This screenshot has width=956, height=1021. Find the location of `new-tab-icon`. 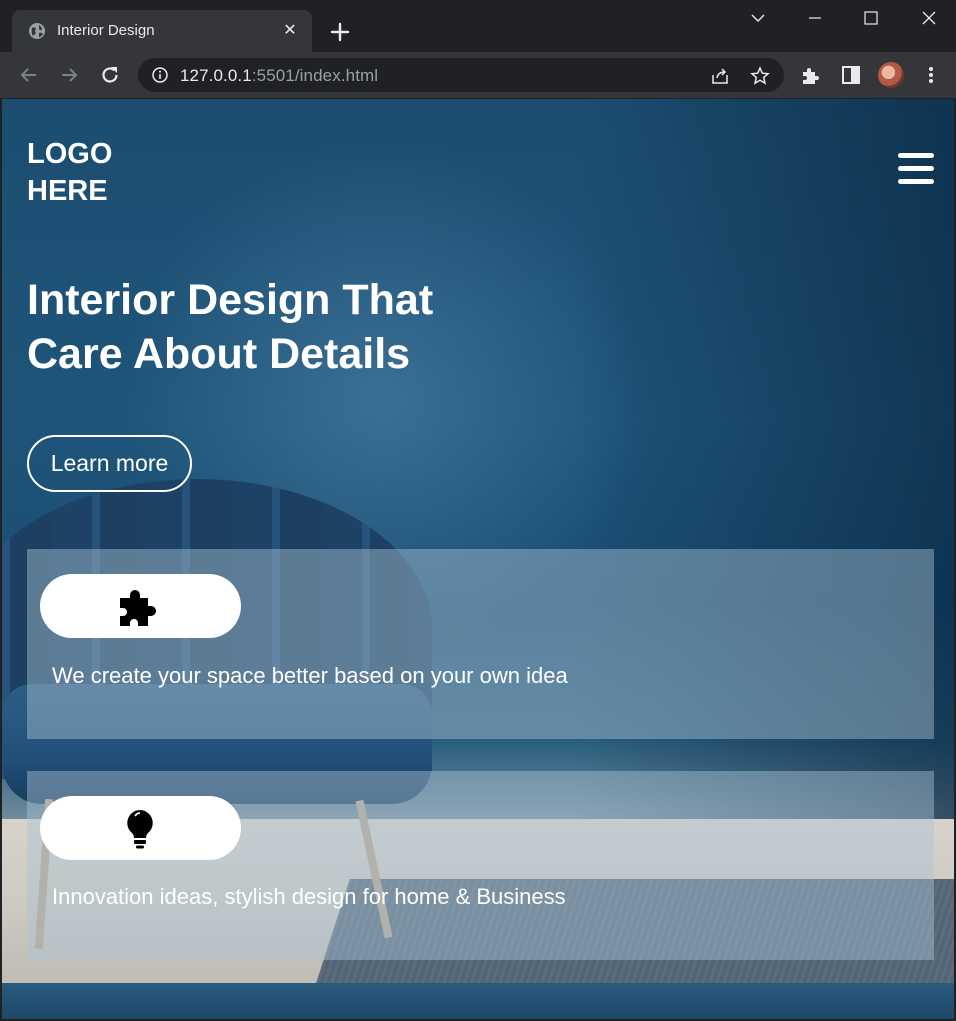

new-tab-icon is located at coordinates (340, 32).